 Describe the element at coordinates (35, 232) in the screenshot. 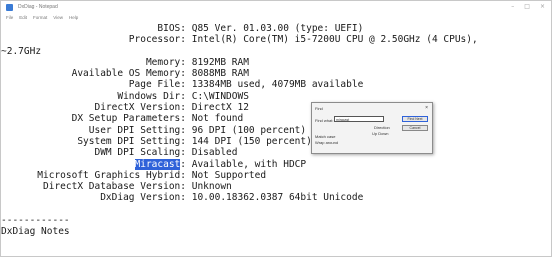

I see `line-text: DxDiag Notes` at that location.